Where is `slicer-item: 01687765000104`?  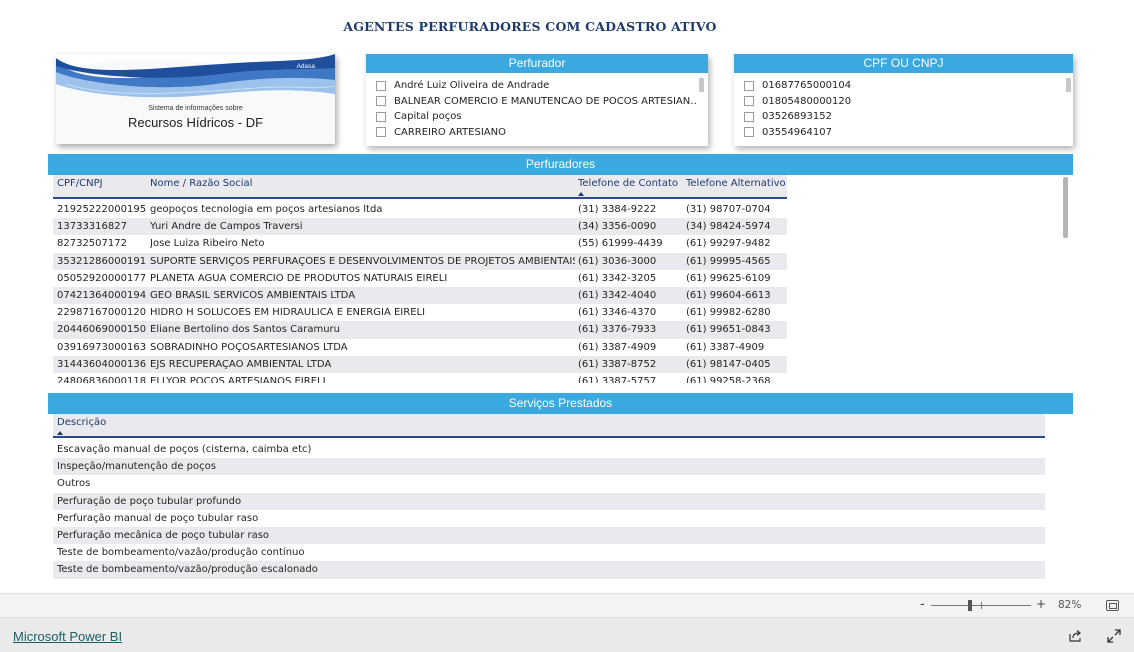 slicer-item: 01687765000104 is located at coordinates (903, 86).